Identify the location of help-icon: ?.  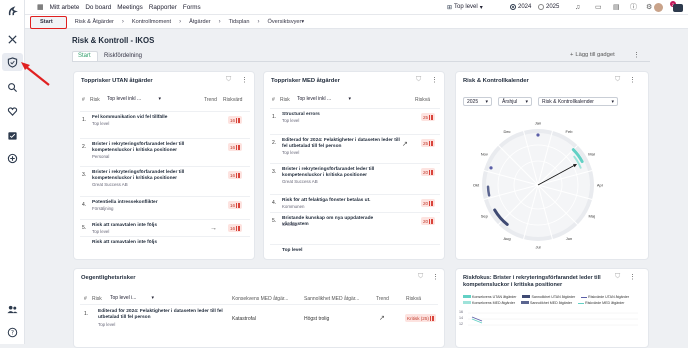
(12, 332).